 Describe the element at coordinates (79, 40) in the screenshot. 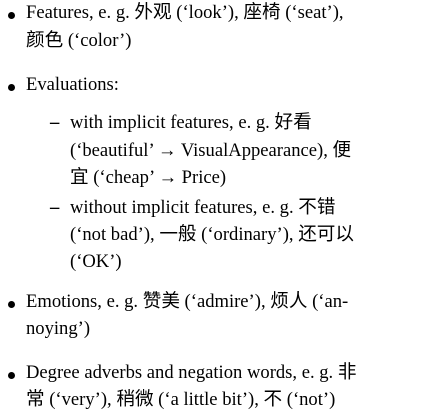

I see `features-line-2: 颜色 (‘color’)` at that location.